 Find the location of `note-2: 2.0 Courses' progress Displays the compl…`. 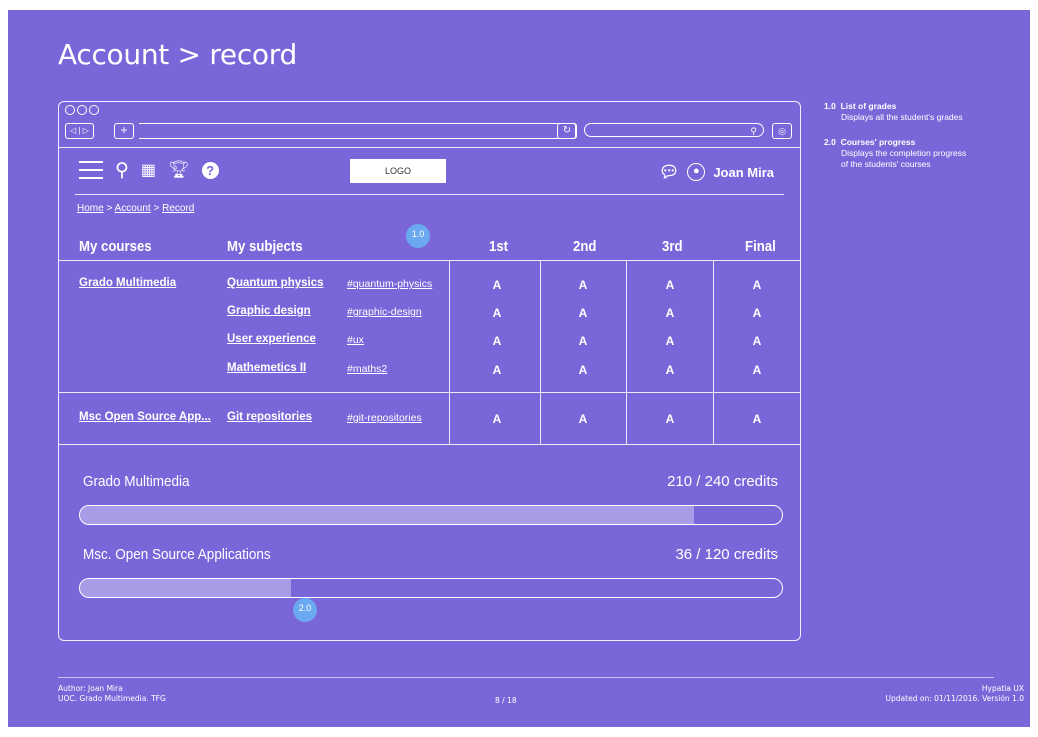

note-2: 2.0 Courses' progress Displays the compl… is located at coordinates (895, 153).